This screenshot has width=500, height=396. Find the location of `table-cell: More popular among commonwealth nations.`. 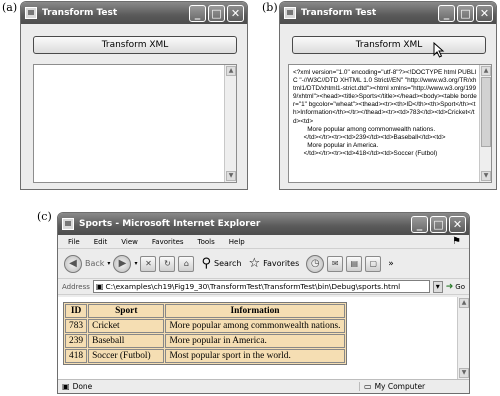

table-cell: More popular among commonwealth nations. is located at coordinates (255, 326).